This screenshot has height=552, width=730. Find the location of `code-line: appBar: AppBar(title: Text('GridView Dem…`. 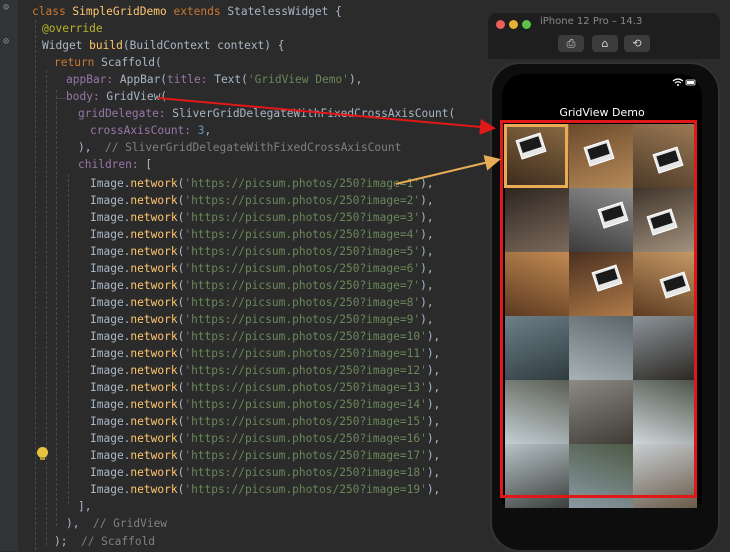

code-line: appBar: AppBar(title: Text('GridView Dem… is located at coordinates (214, 79).